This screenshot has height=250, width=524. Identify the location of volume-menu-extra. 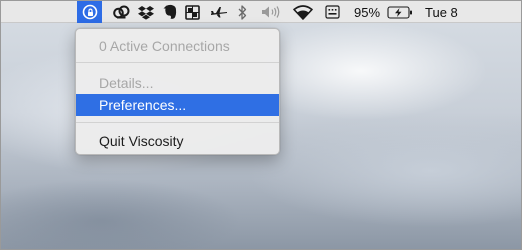
(272, 12).